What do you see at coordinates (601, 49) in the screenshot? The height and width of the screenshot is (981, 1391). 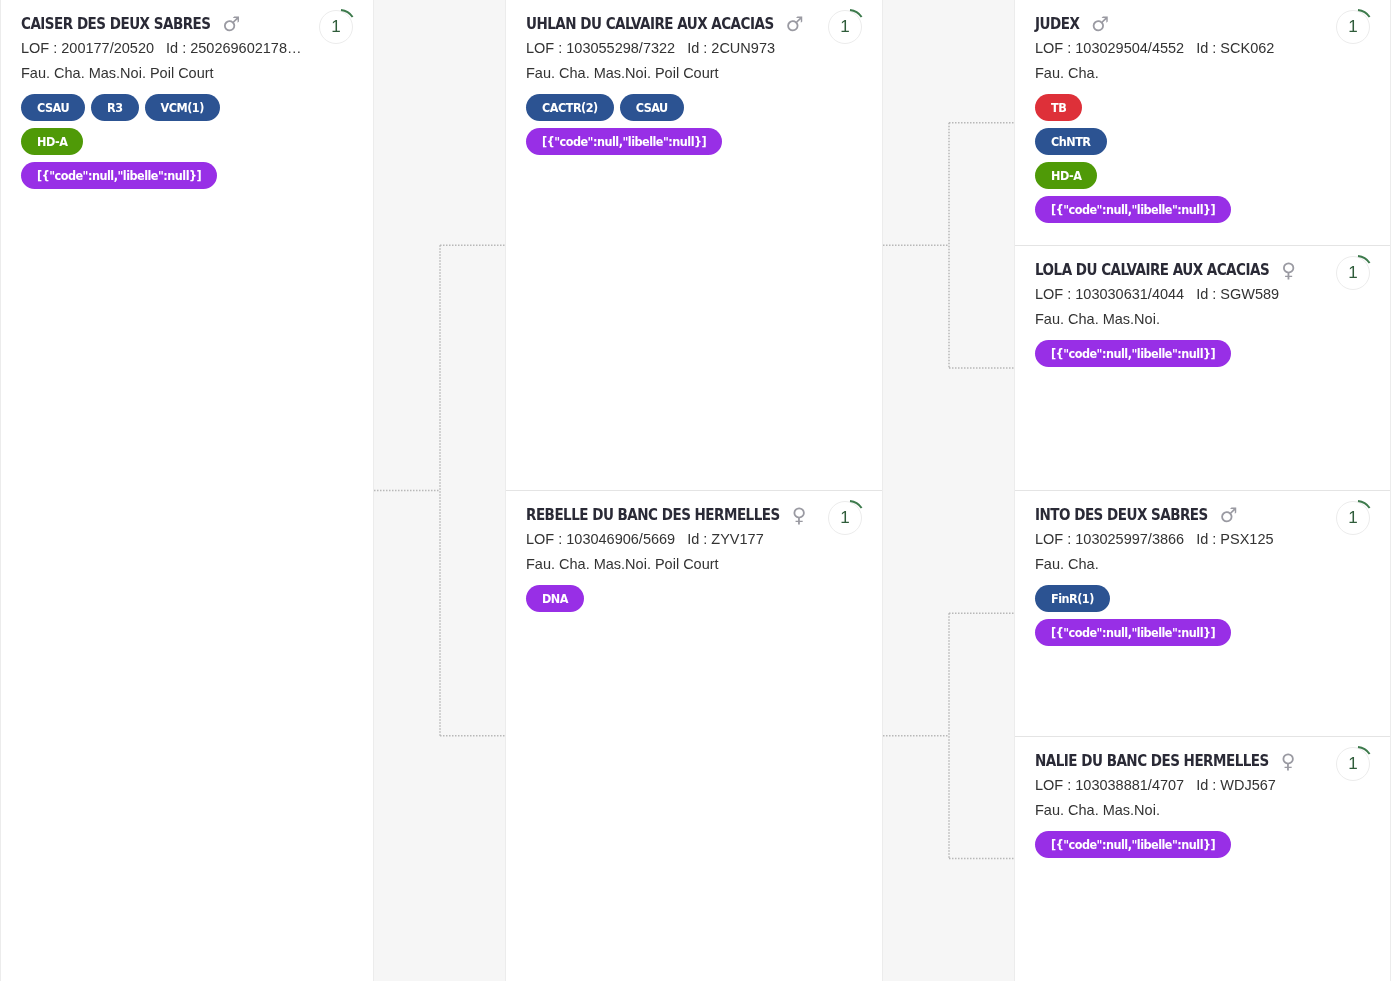 I see `lof-number: LOF : 103055298/7322` at bounding box center [601, 49].